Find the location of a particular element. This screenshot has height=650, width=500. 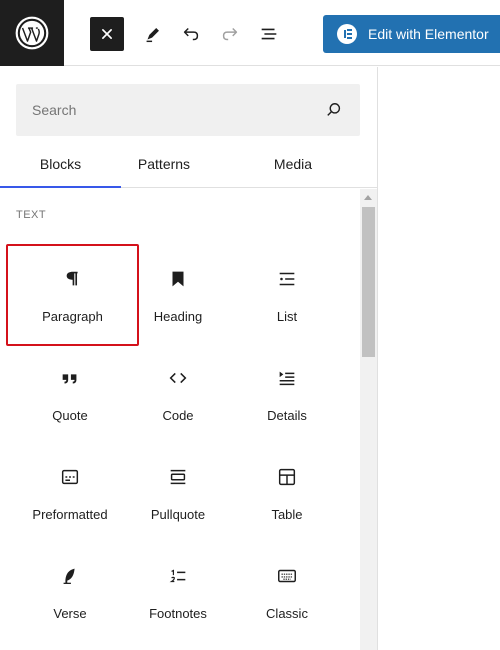

block-pullquote: Pullquote is located at coordinates (178, 493).